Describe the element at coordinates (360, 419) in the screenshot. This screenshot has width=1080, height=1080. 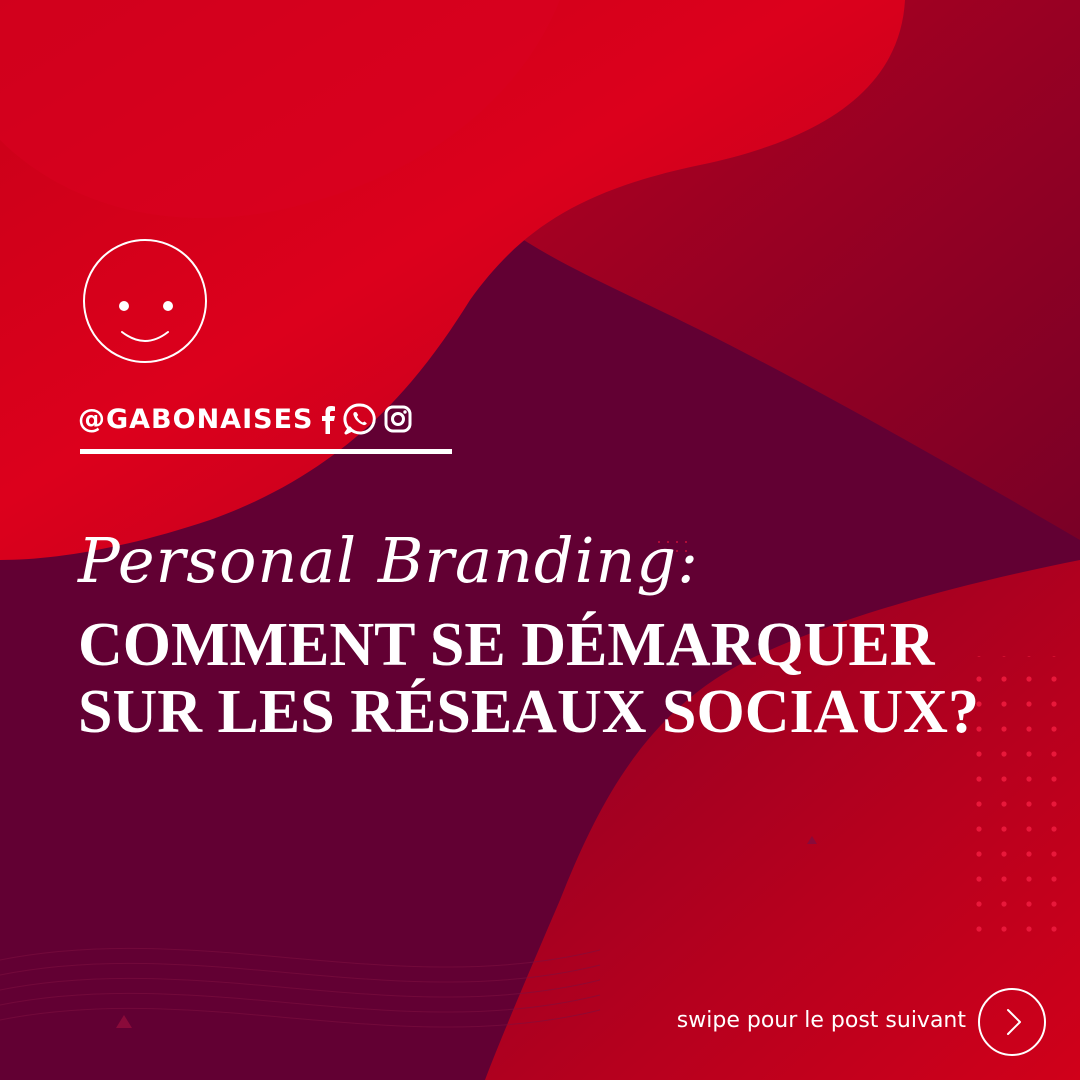
I see `whatsapp-icon` at that location.